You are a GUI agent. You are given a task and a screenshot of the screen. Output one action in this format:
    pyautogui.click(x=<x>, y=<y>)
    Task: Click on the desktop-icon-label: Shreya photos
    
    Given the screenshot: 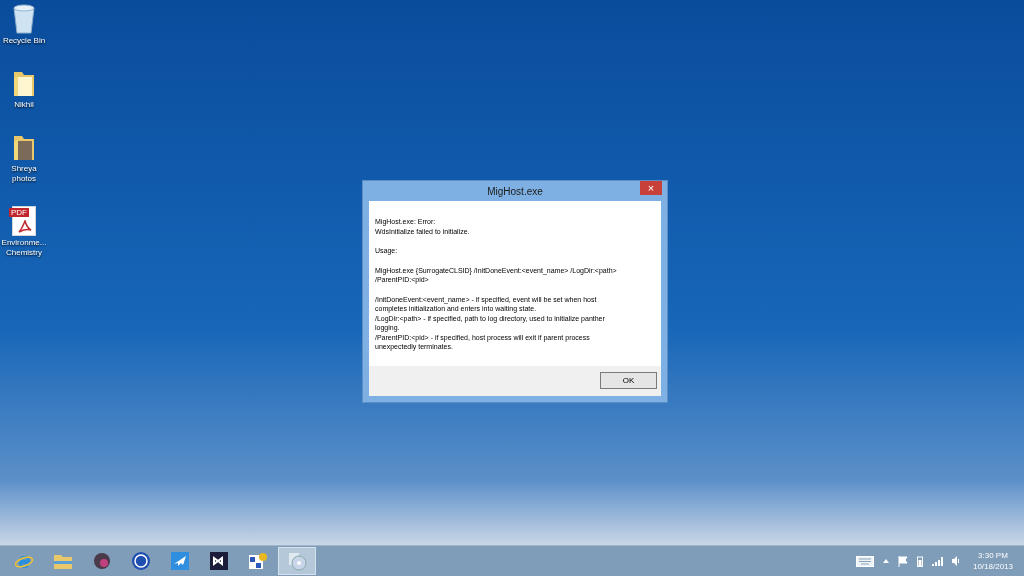 What is the action you would take?
    pyautogui.click(x=24, y=174)
    